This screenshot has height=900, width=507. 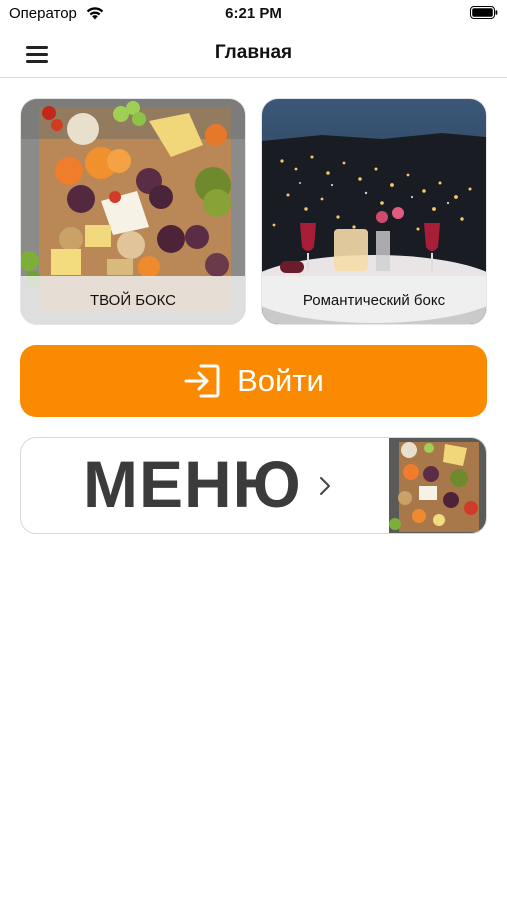 What do you see at coordinates (374, 300) in the screenshot?
I see `romantic-box-label: Романтический бокс` at bounding box center [374, 300].